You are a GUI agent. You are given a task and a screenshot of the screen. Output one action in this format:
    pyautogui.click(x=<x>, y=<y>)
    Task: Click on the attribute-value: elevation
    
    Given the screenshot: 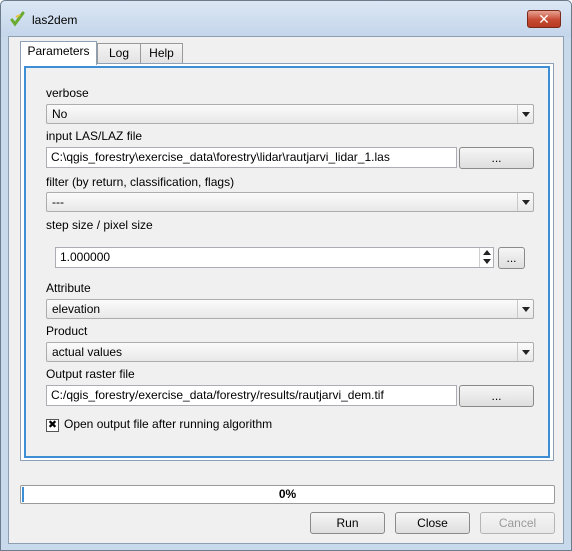 What is the action you would take?
    pyautogui.click(x=76, y=309)
    